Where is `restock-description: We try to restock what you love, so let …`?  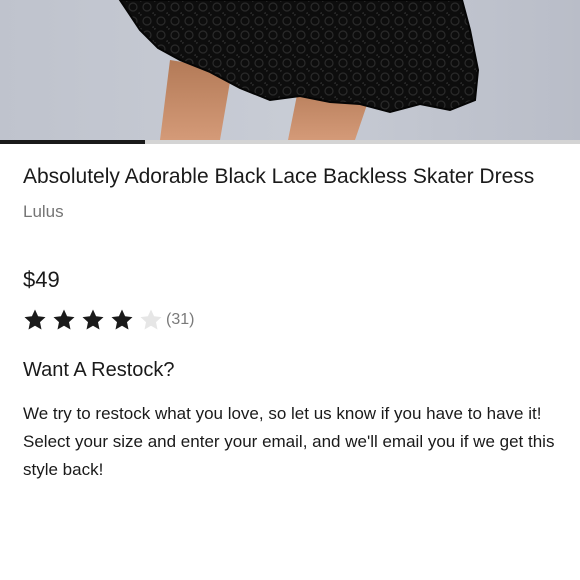
restock-description: We try to restock what you love, so let … is located at coordinates (290, 442).